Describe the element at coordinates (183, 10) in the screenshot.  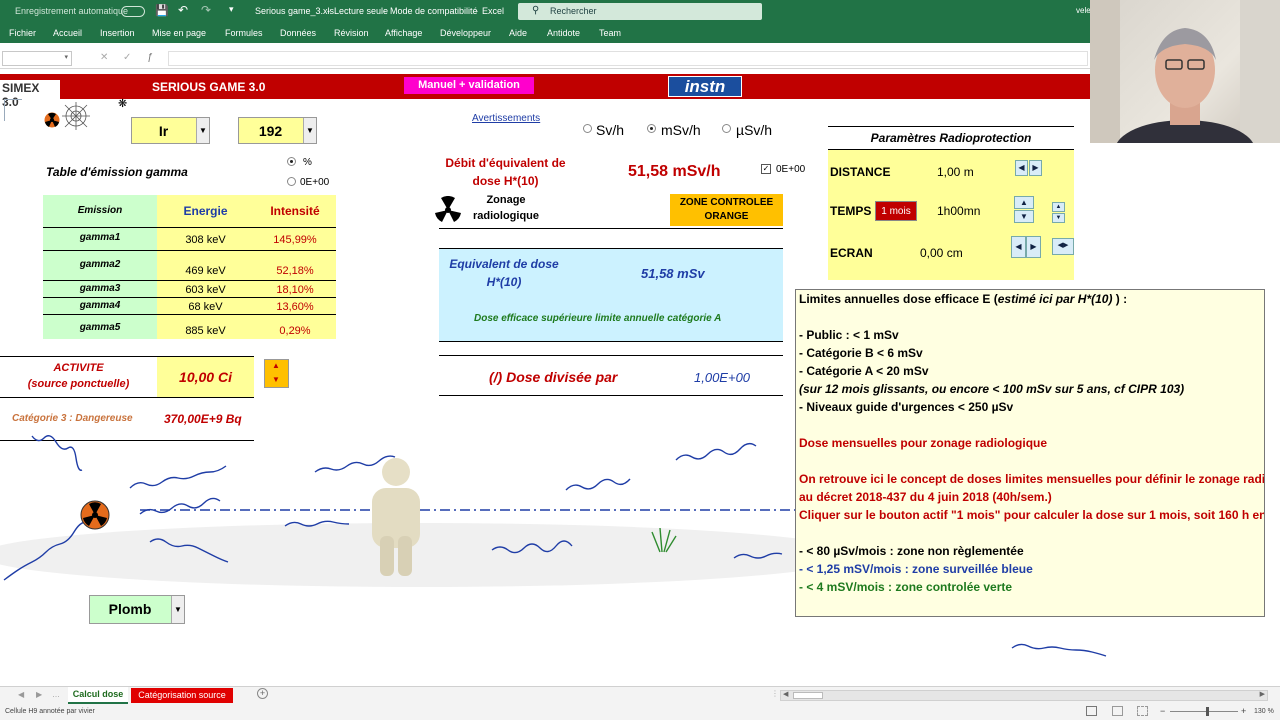
I see `undo-icon: ↶` at that location.